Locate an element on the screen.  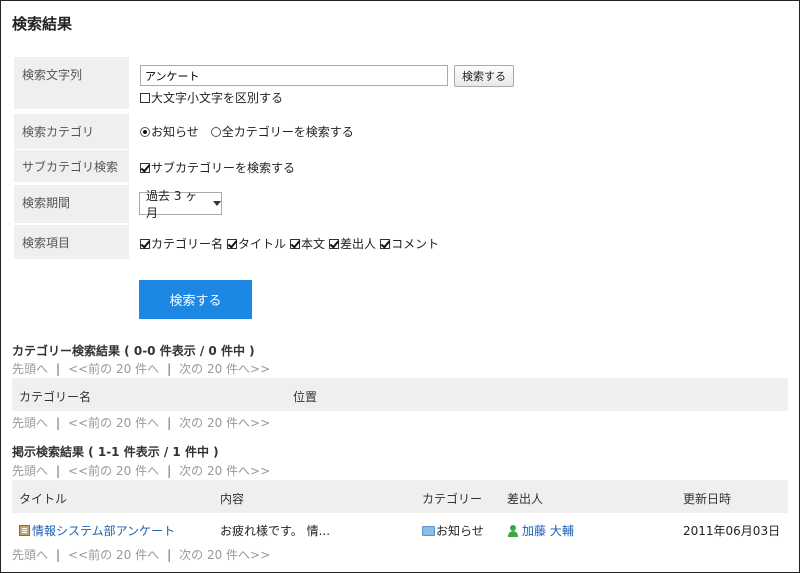
col-content: 内容 is located at coordinates (232, 499).